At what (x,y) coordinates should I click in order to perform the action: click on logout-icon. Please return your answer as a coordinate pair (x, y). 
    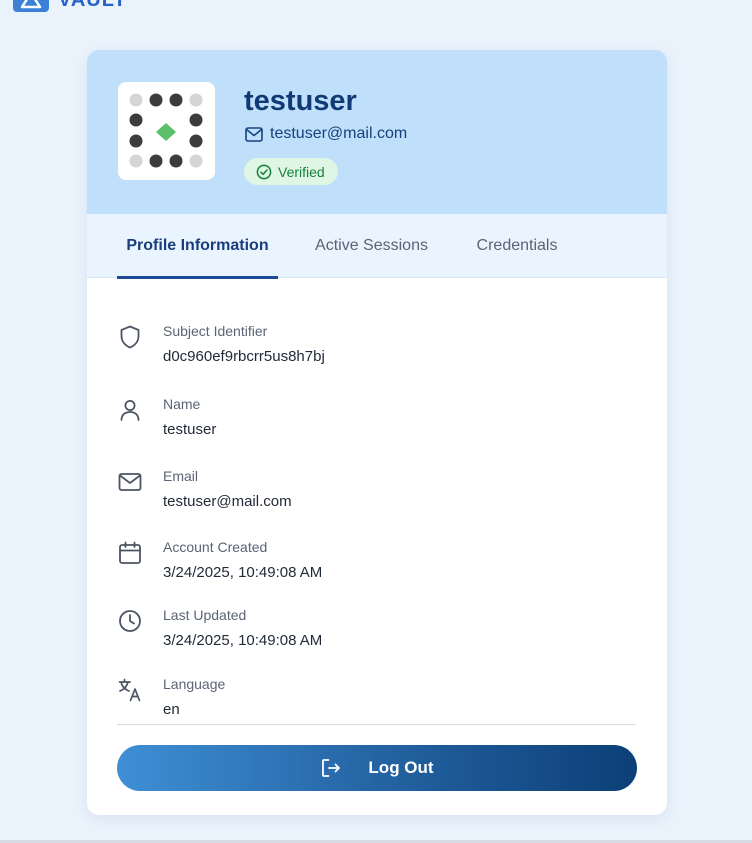
    Looking at the image, I should click on (331, 768).